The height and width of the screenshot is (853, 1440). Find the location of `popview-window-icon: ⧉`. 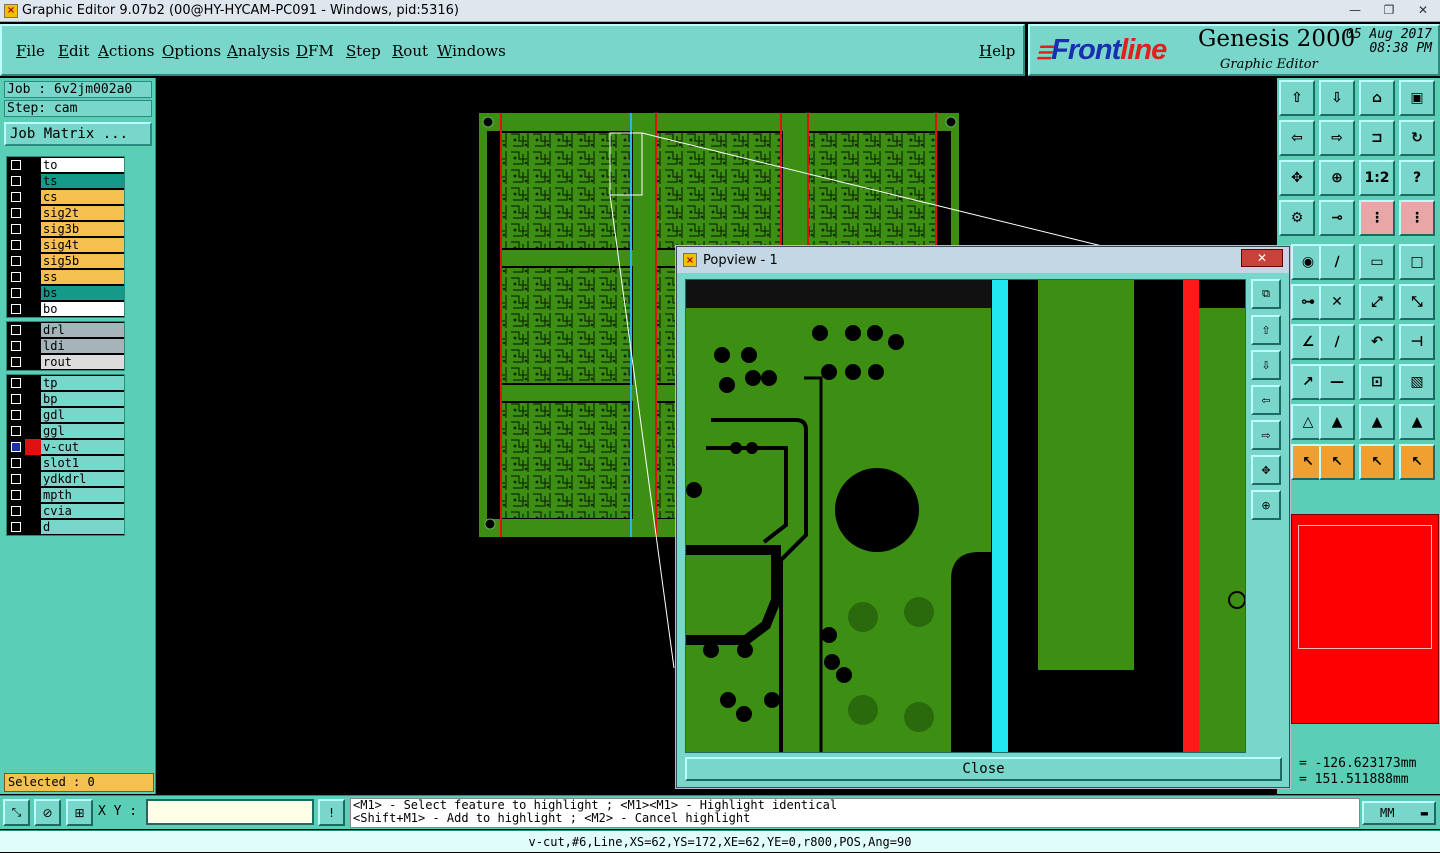

popview-window-icon: ⧉ is located at coordinates (1266, 294).